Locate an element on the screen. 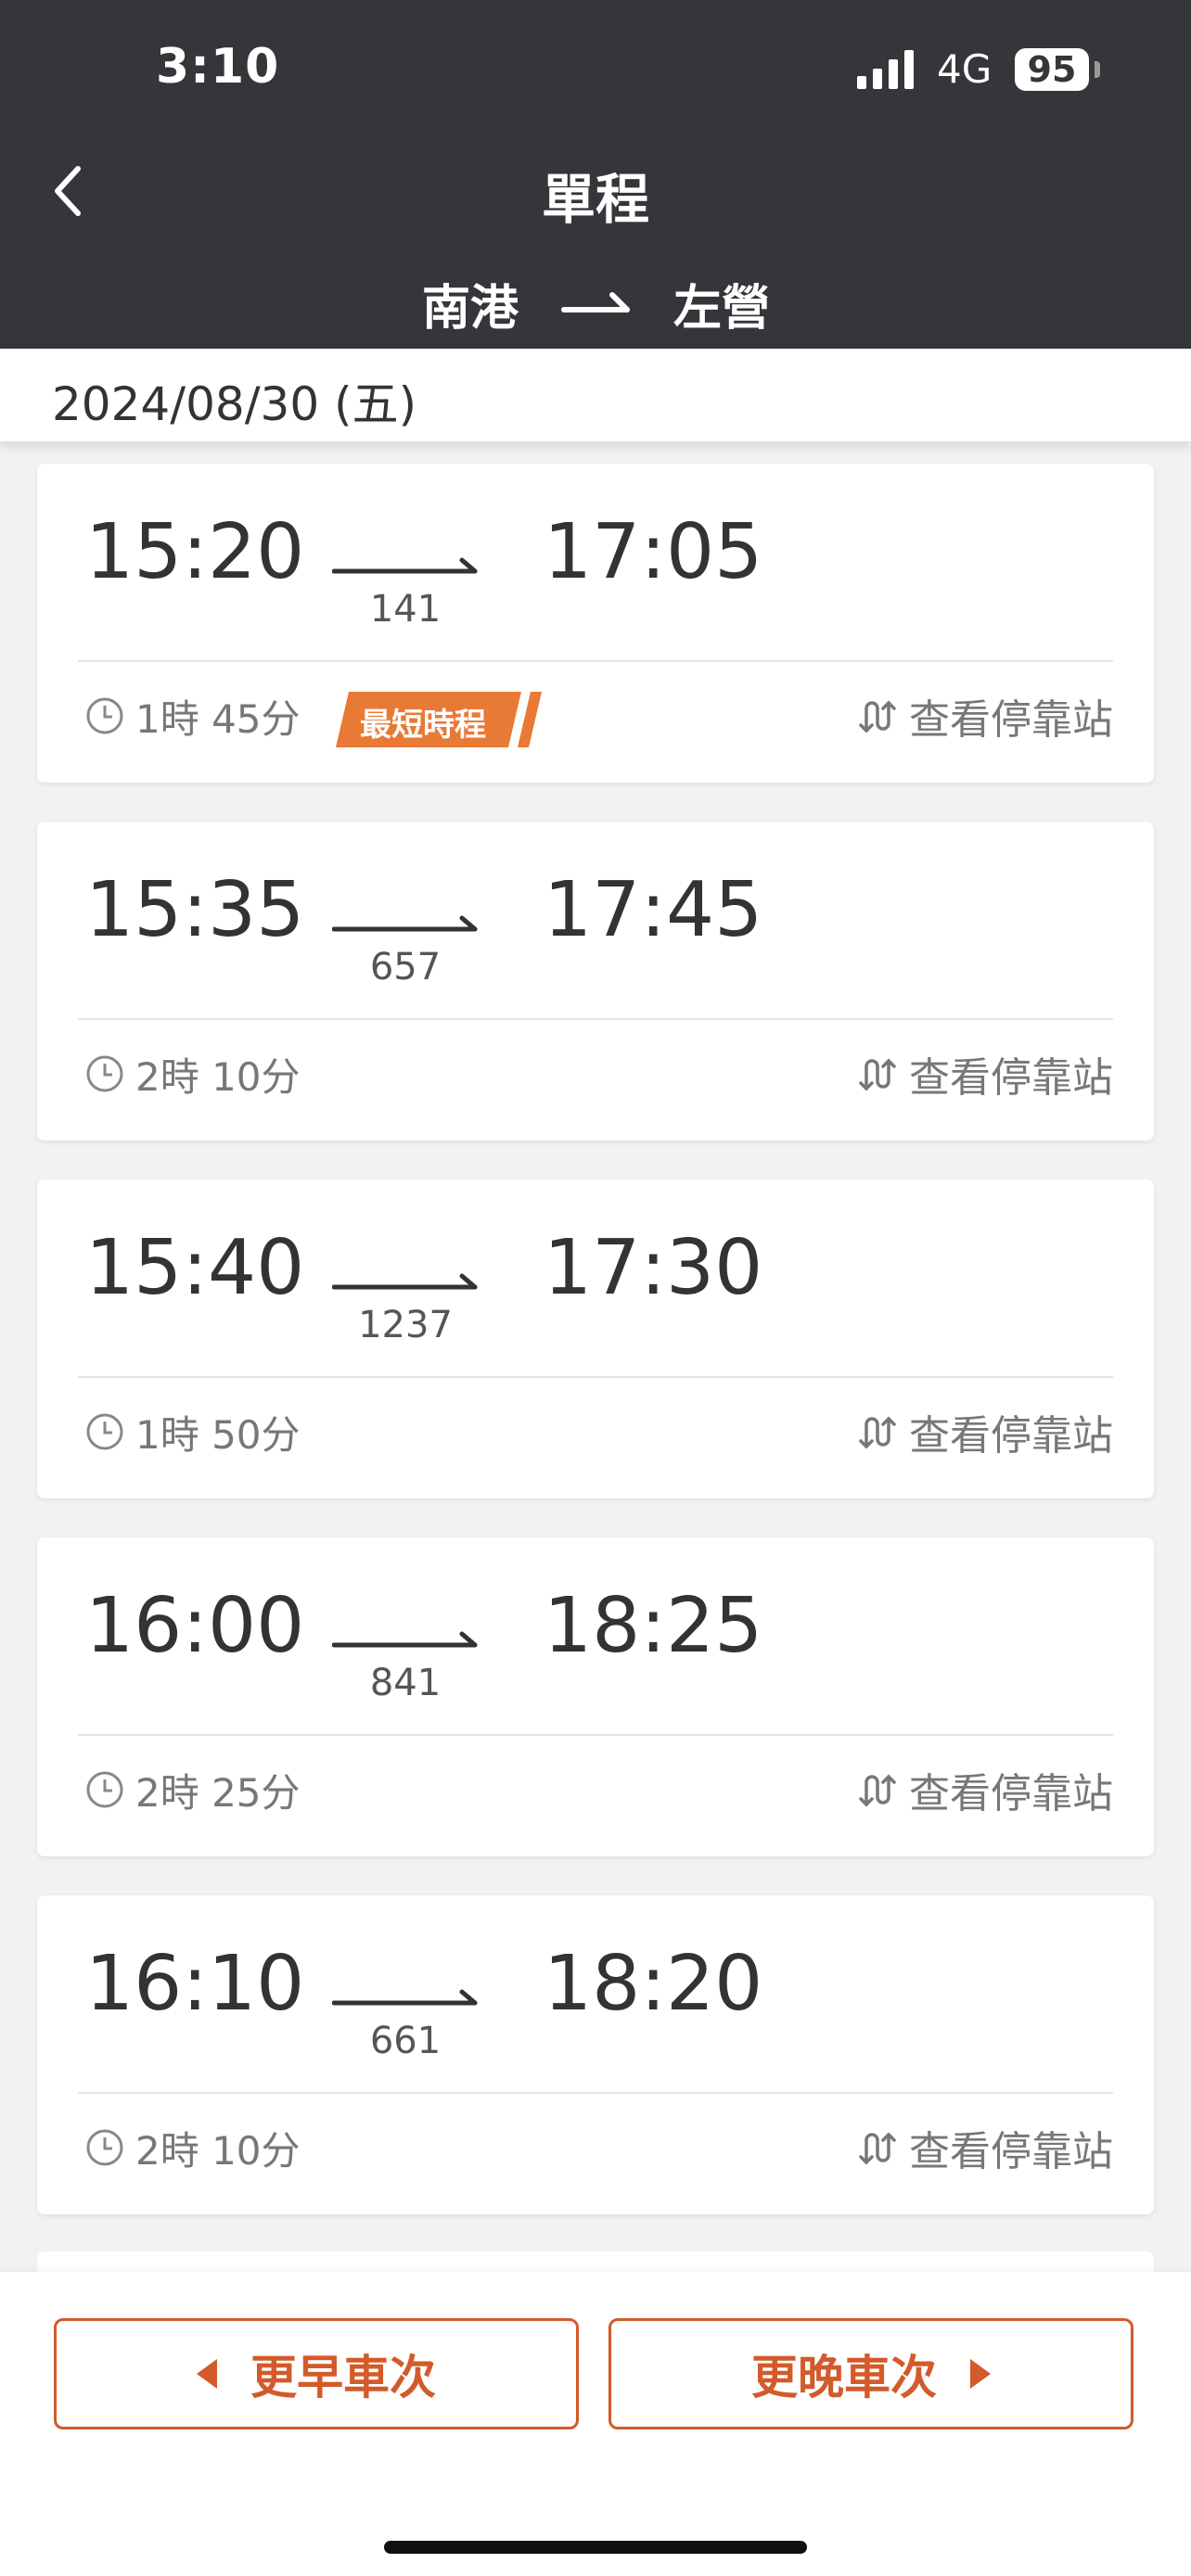  route-to: 左營 is located at coordinates (722, 309).